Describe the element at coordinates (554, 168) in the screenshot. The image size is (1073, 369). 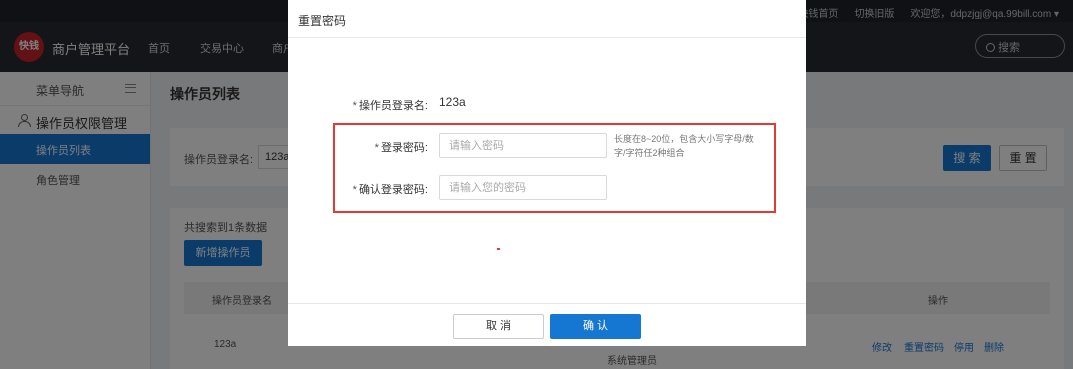
I see `highlight-box` at that location.